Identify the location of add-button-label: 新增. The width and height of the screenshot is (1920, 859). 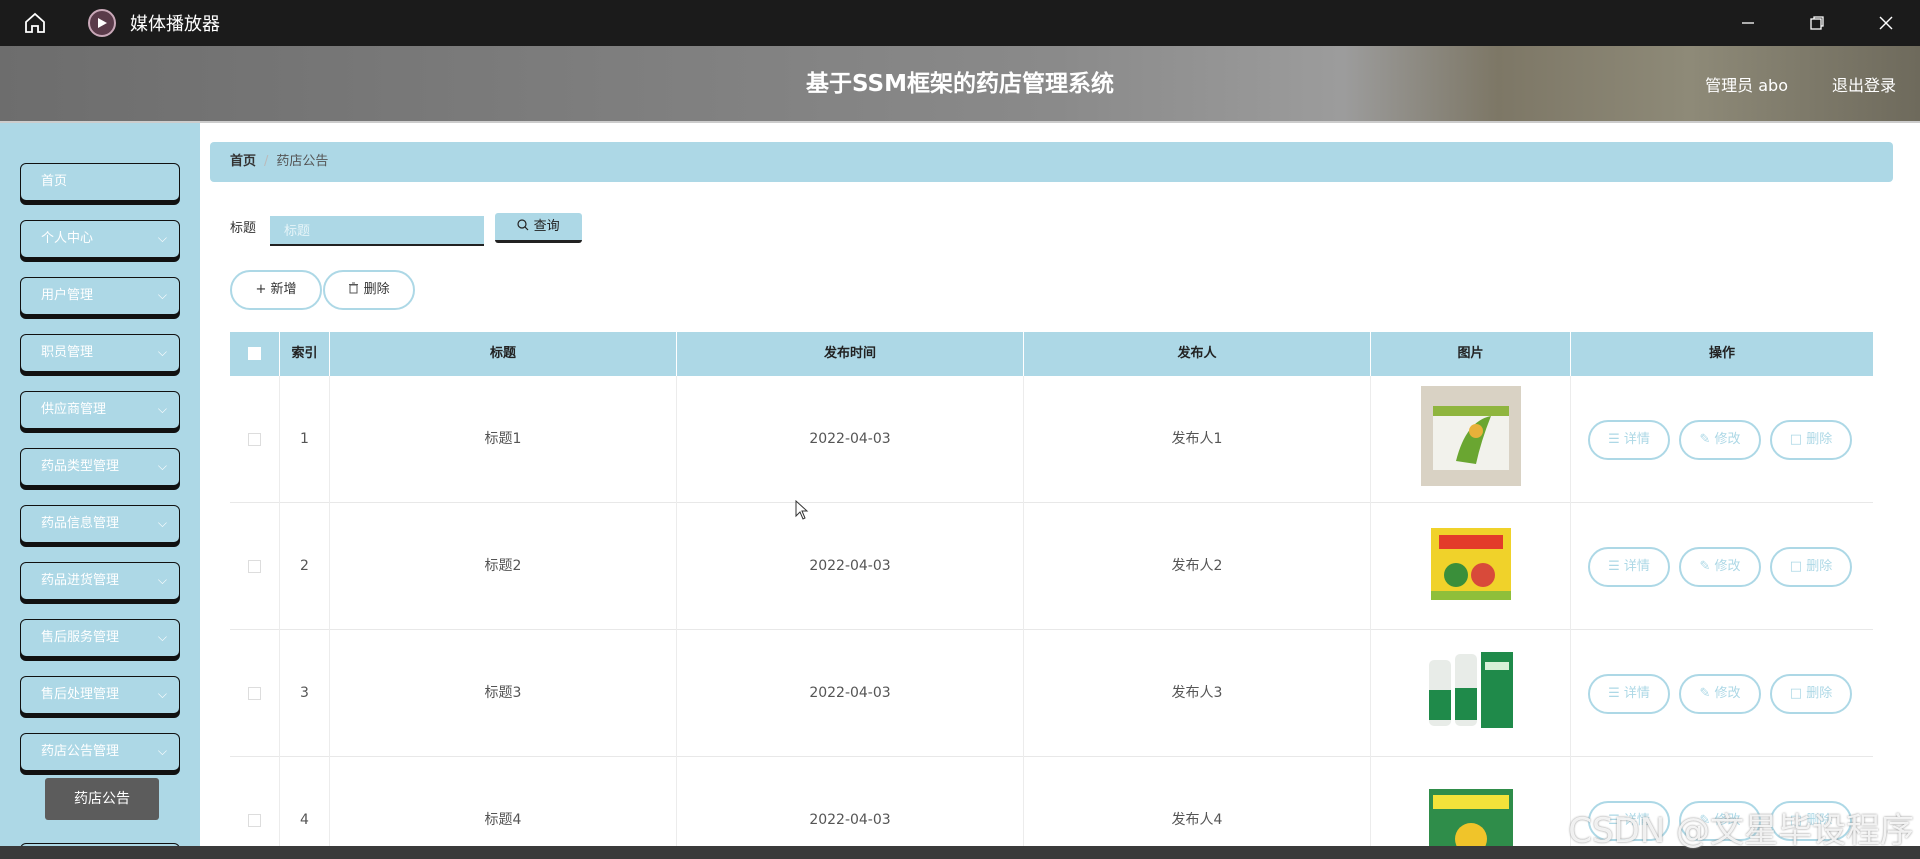
(283, 289).